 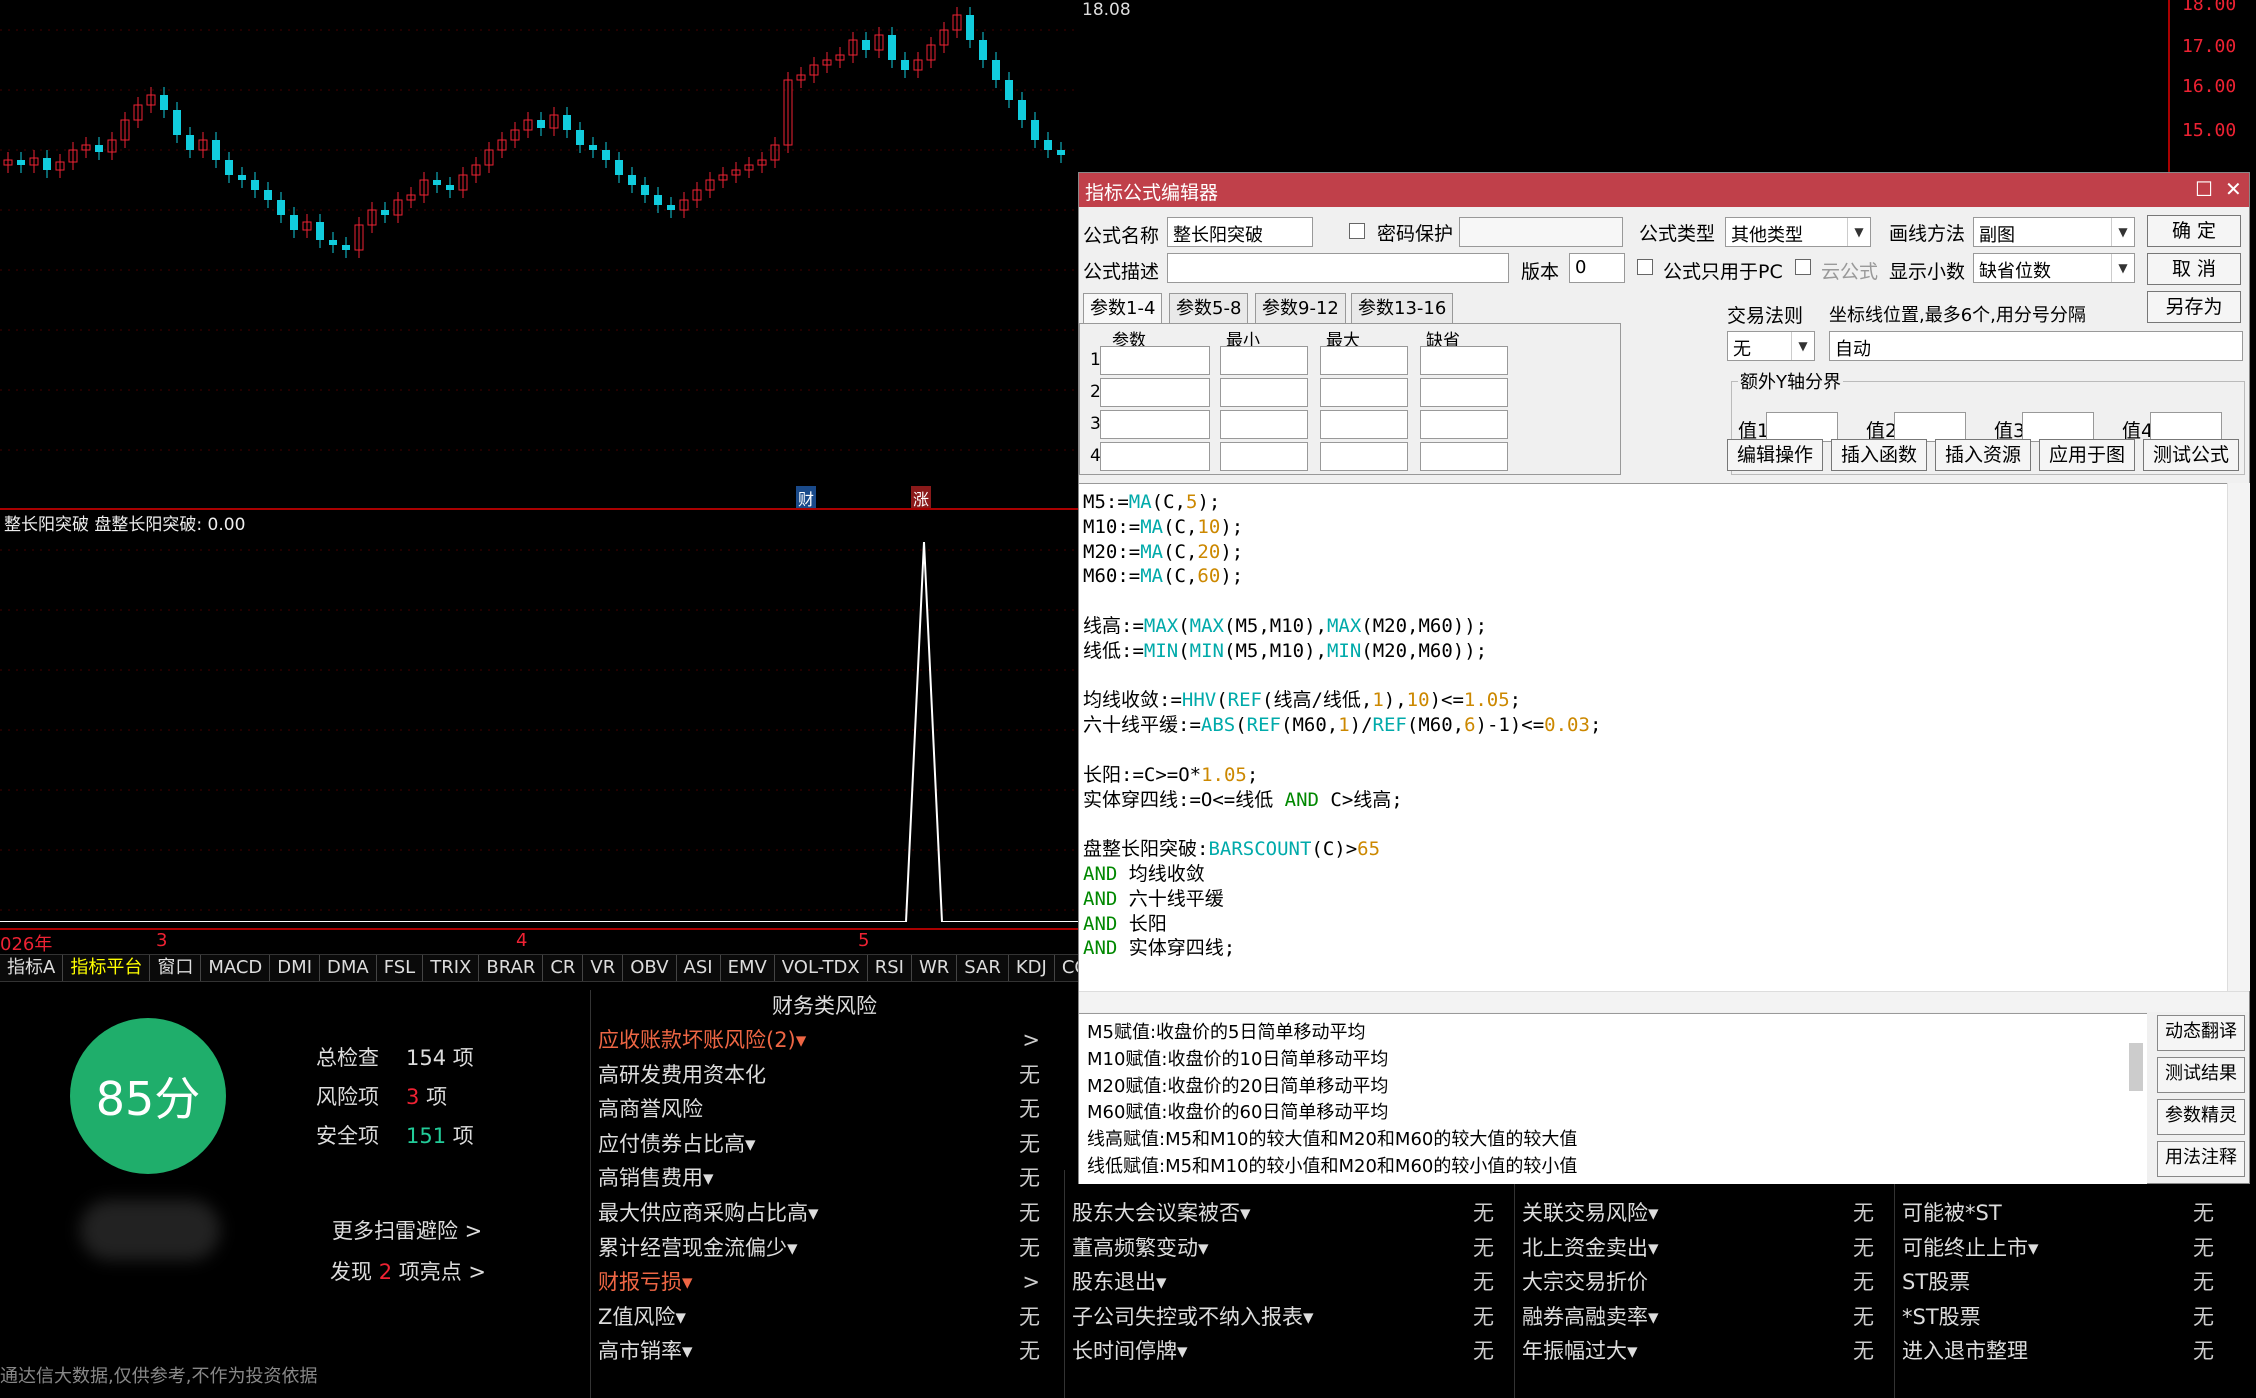 I want to click on indicator-tab: CR, so click(x=563, y=968).